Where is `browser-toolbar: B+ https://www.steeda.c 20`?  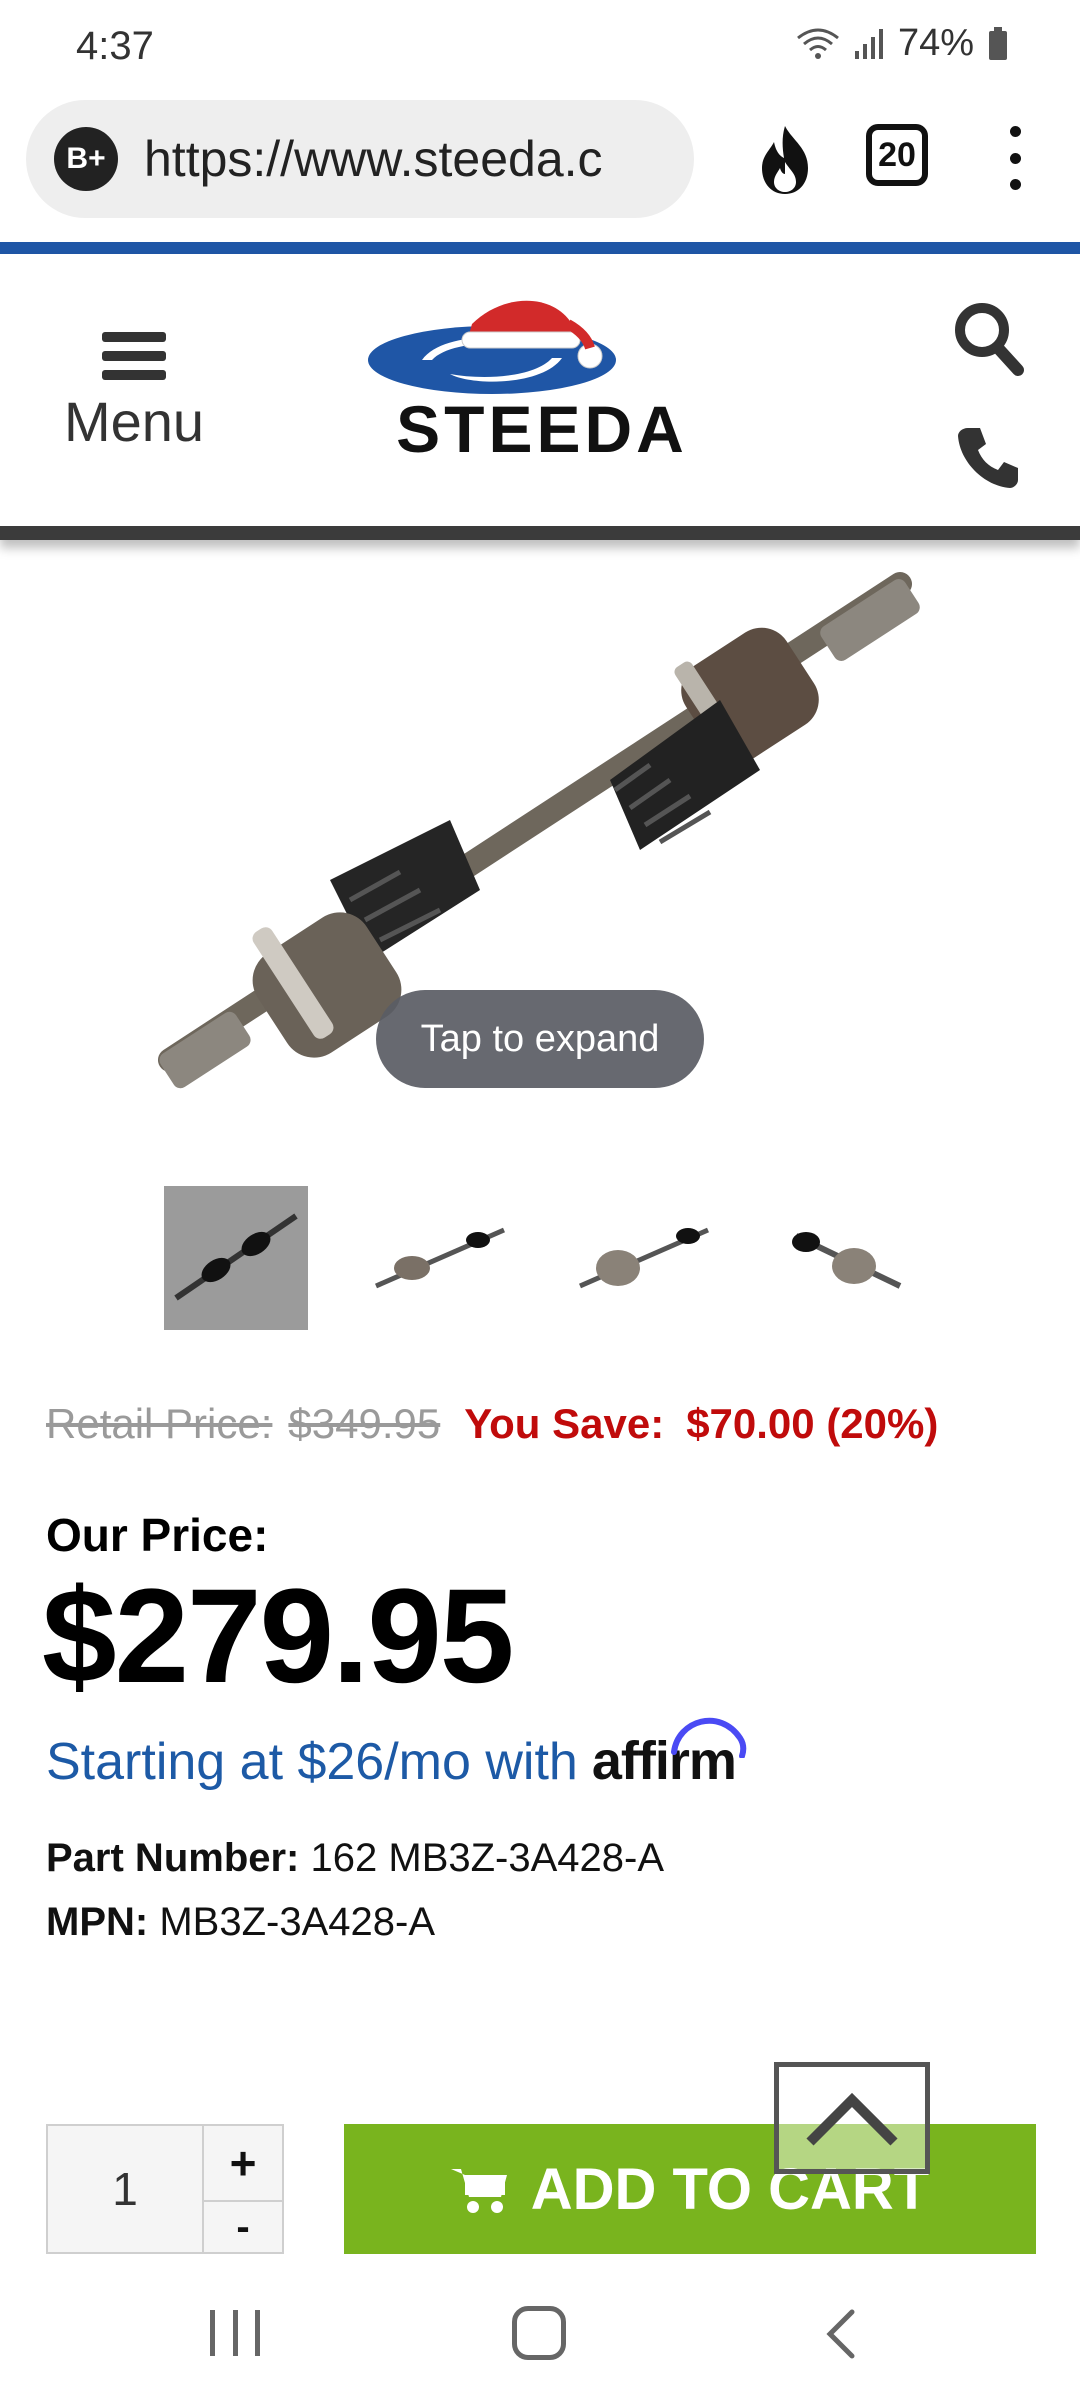 browser-toolbar: B+ https://www.steeda.c 20 is located at coordinates (540, 167).